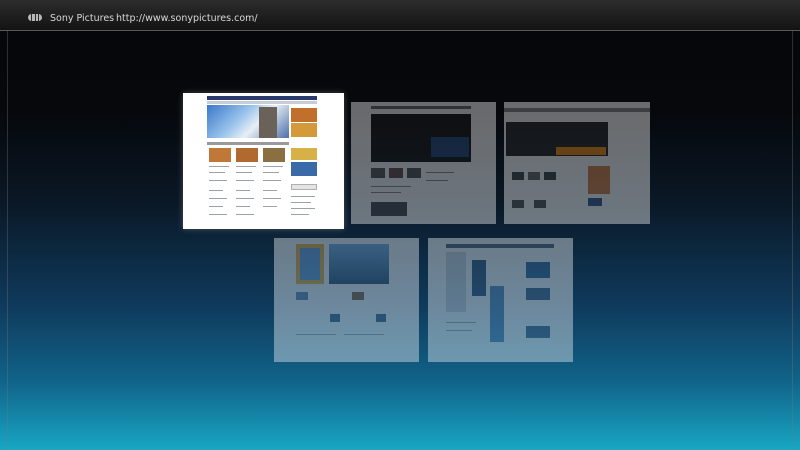 The image size is (800, 450). I want to click on thumb-section-bar, so click(248, 143).